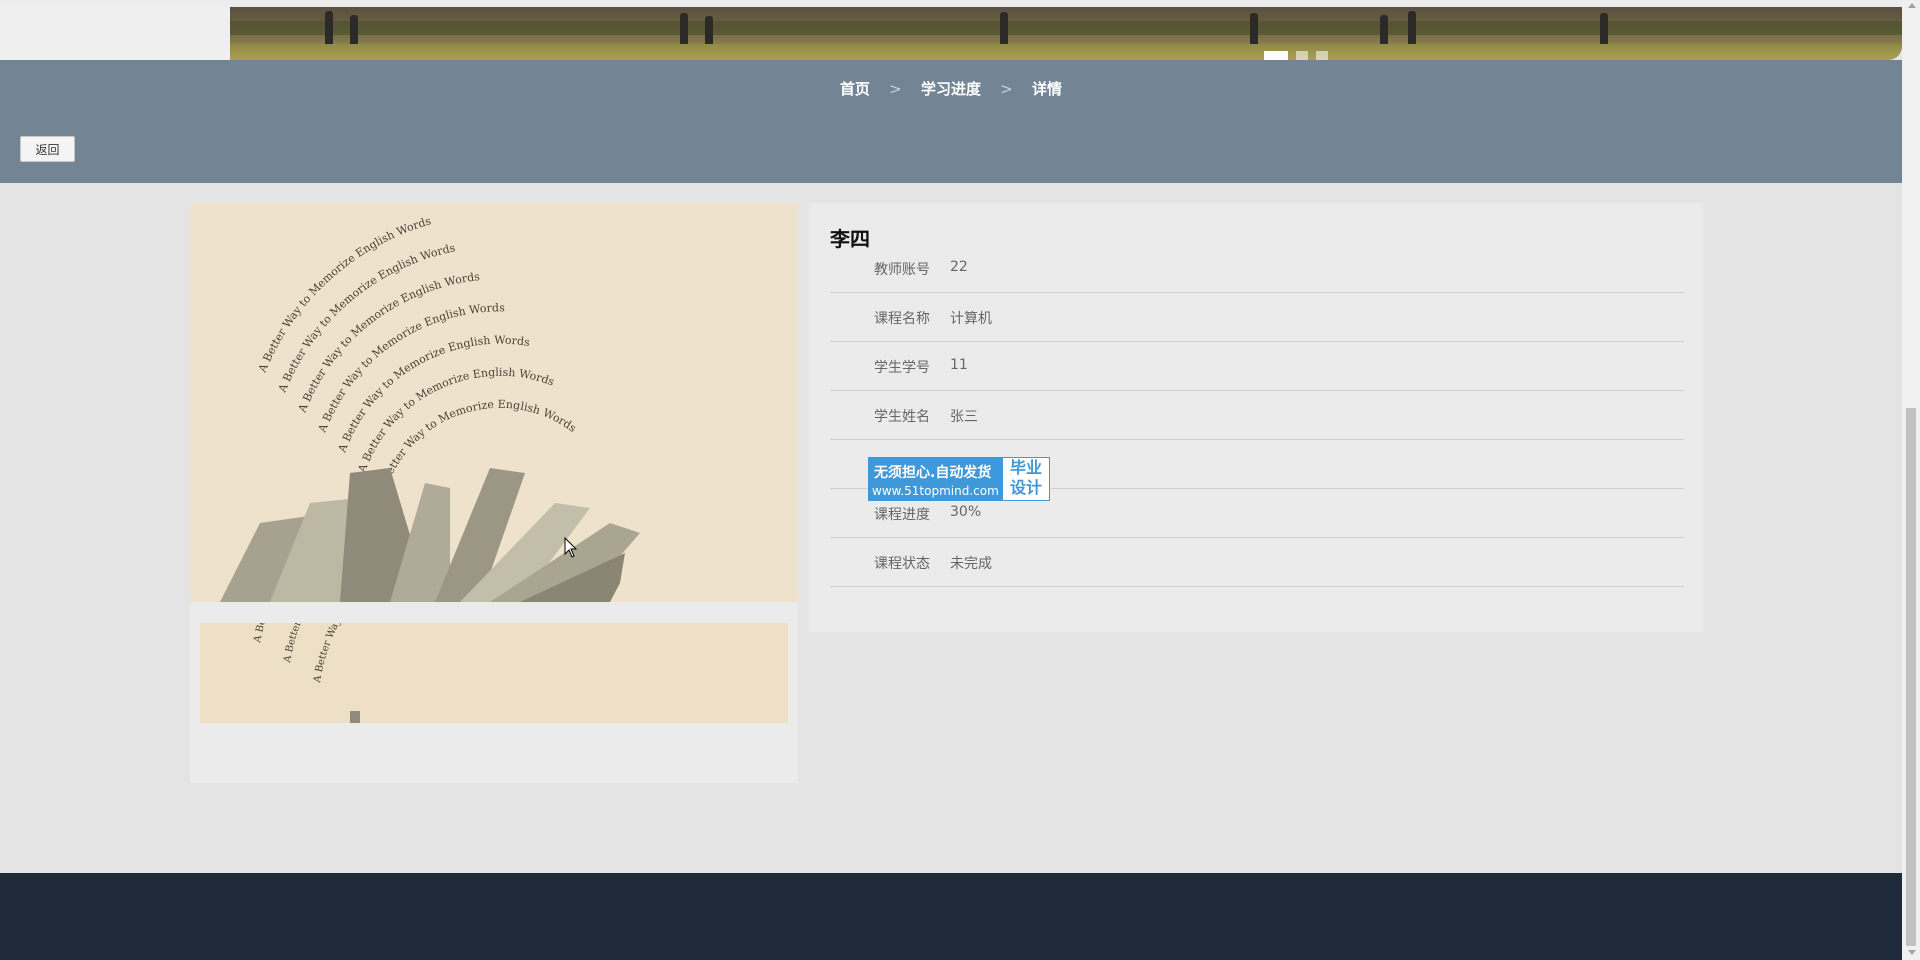 The image size is (1920, 960). What do you see at coordinates (1257, 268) in the screenshot?
I see `detail-row-teacher-account: 教师账号 22` at bounding box center [1257, 268].